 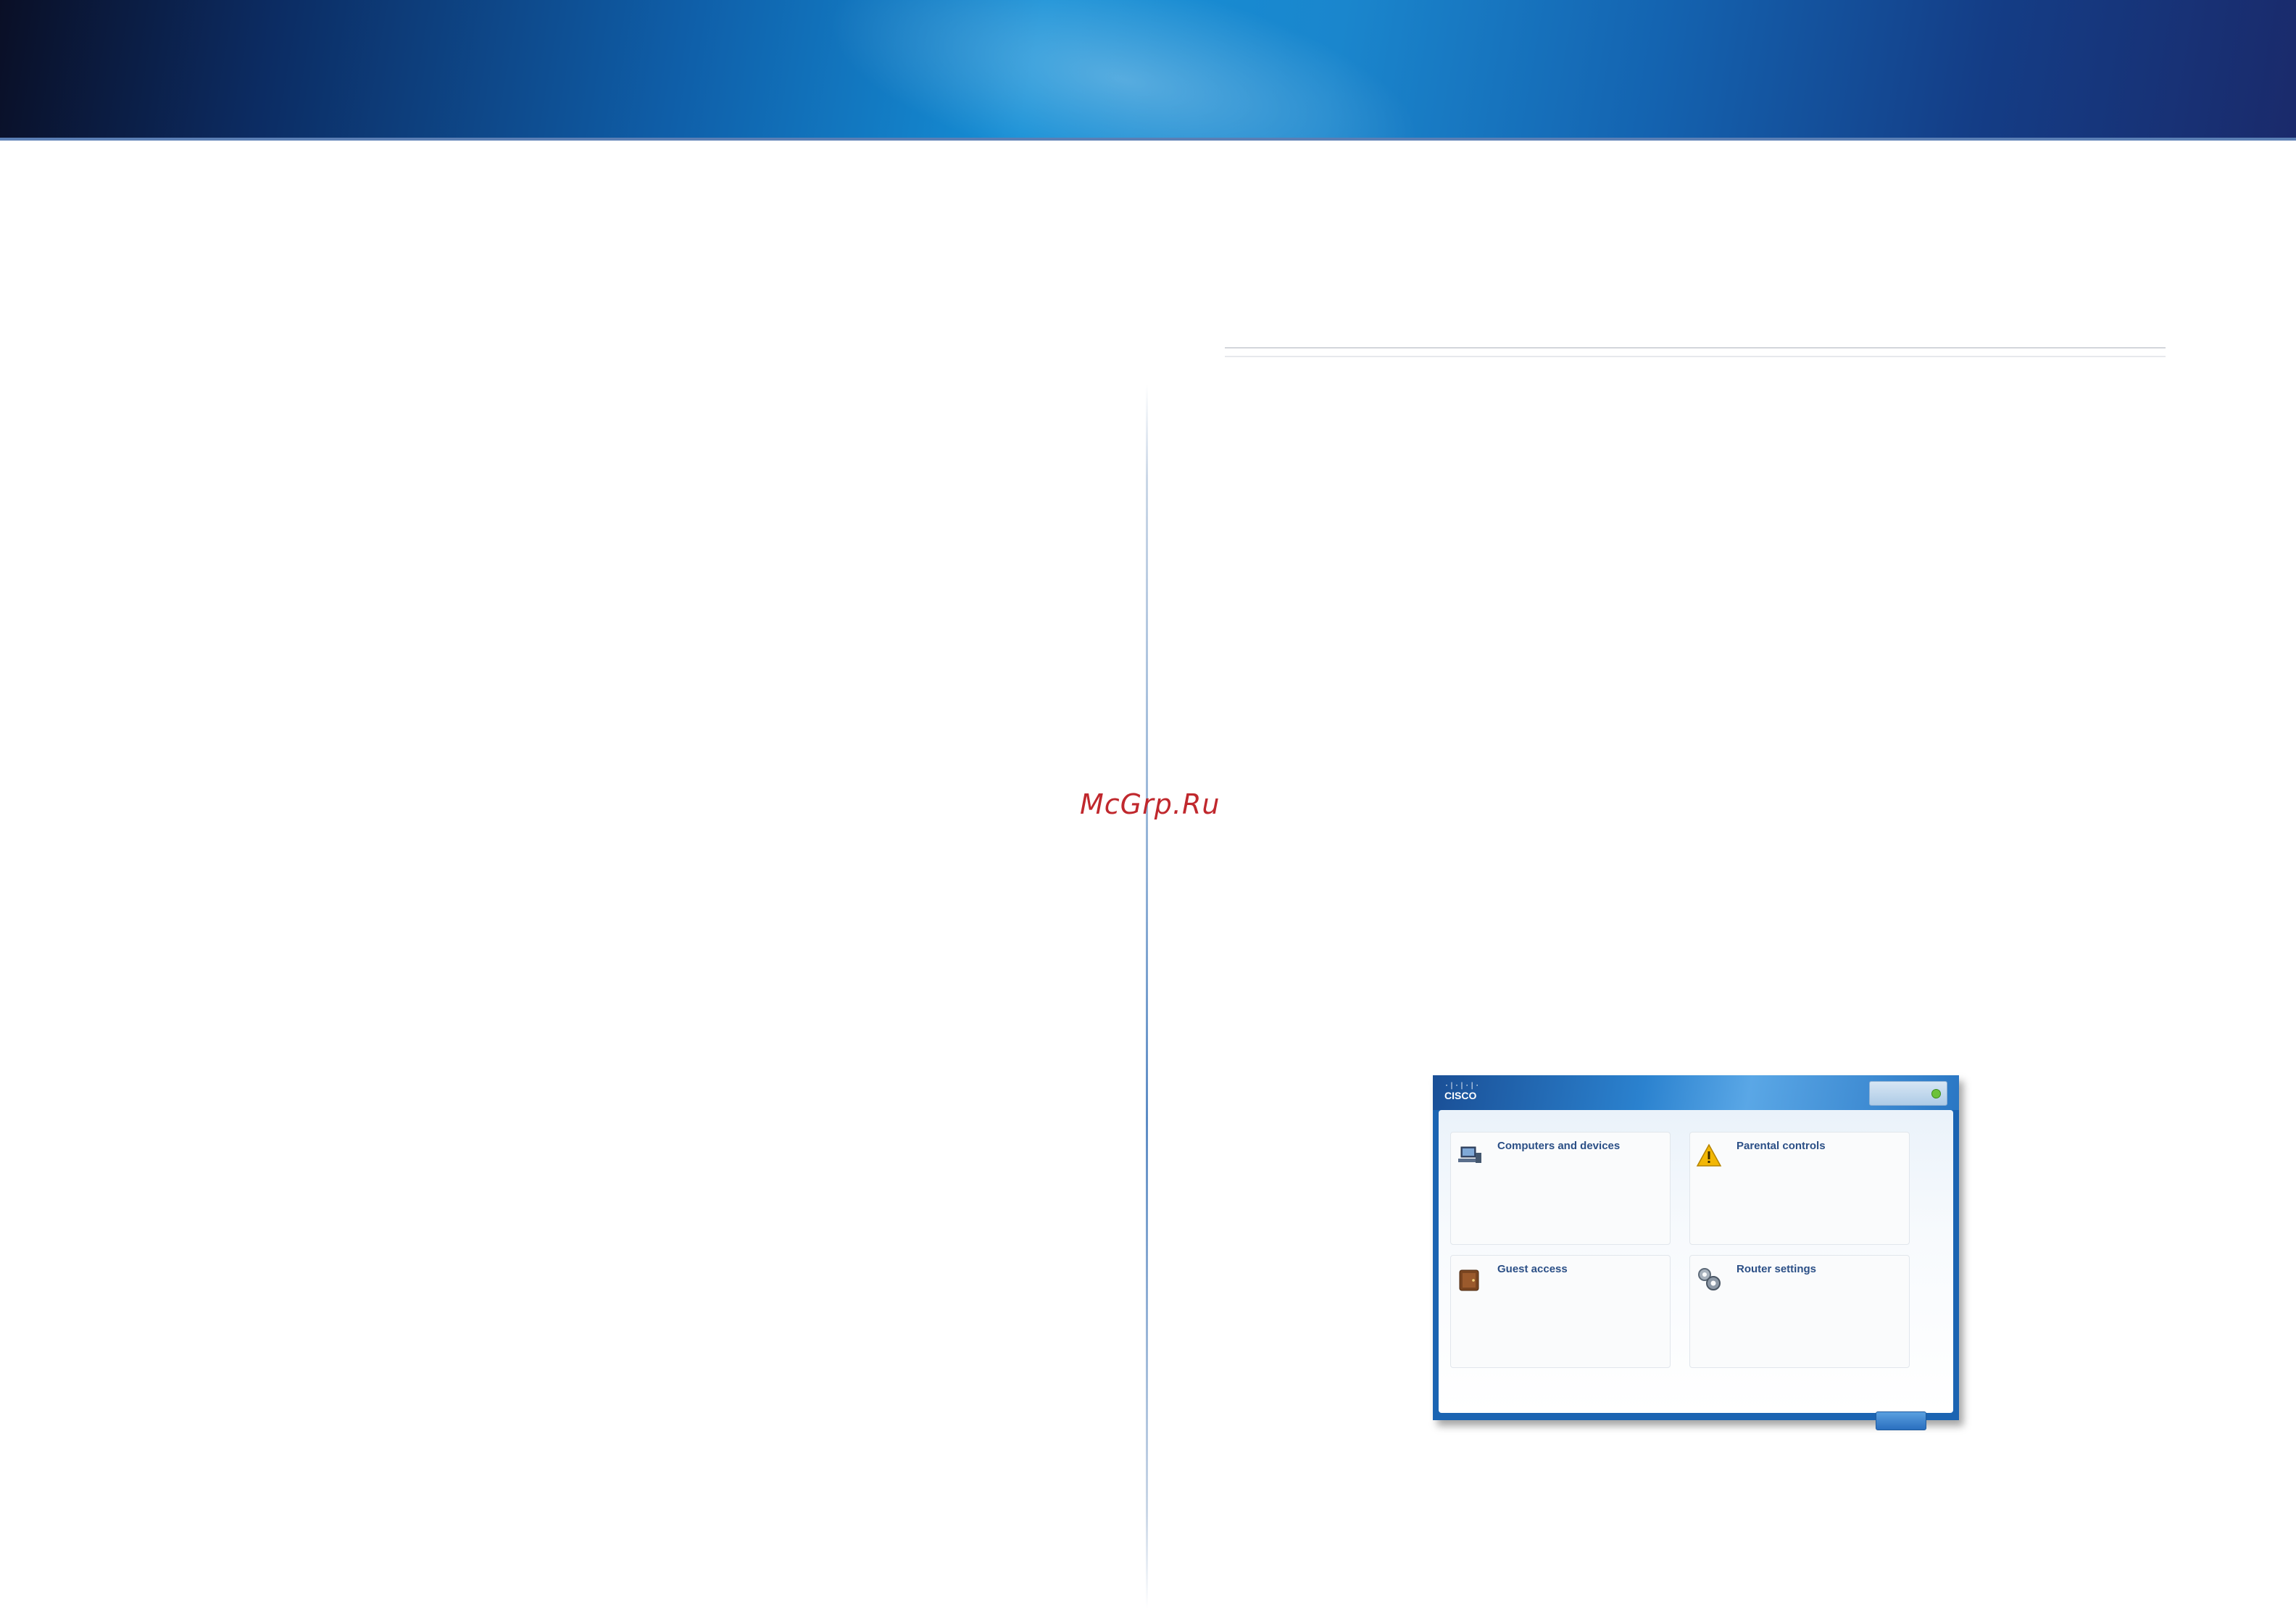 What do you see at coordinates (1147, 996) in the screenshot?
I see `column-divider` at bounding box center [1147, 996].